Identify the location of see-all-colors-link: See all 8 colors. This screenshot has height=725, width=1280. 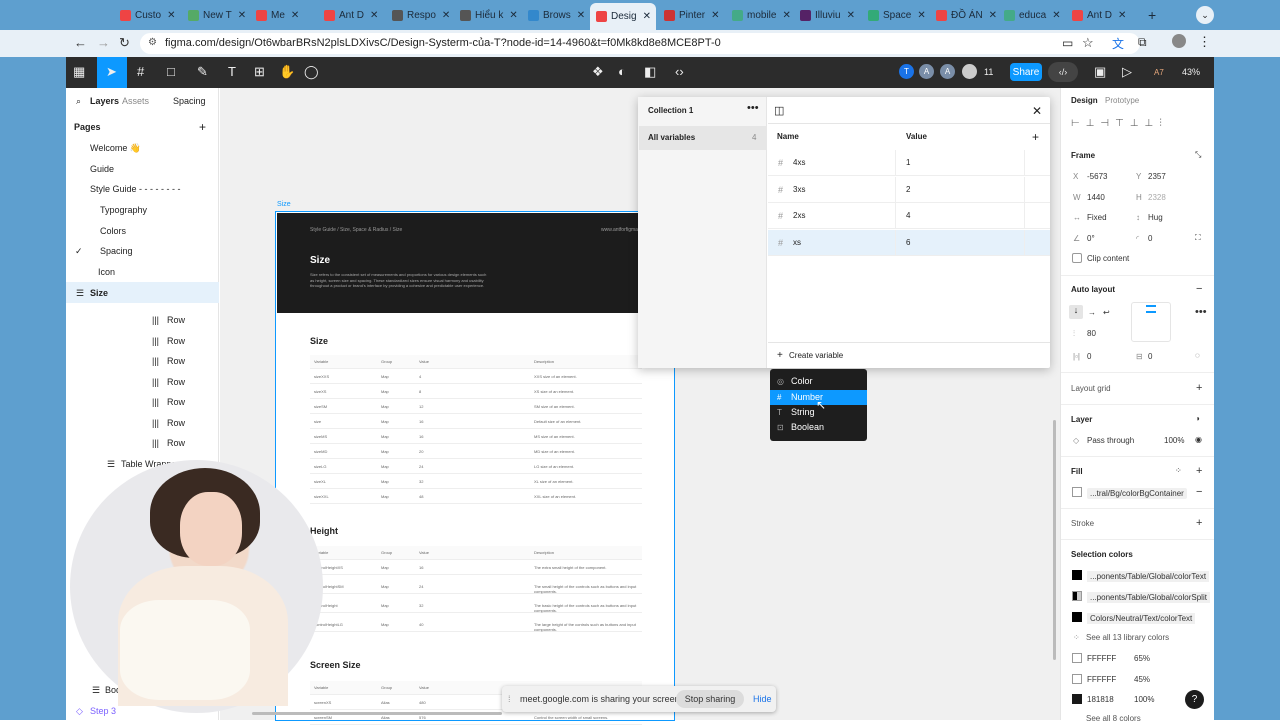
(1113, 718).